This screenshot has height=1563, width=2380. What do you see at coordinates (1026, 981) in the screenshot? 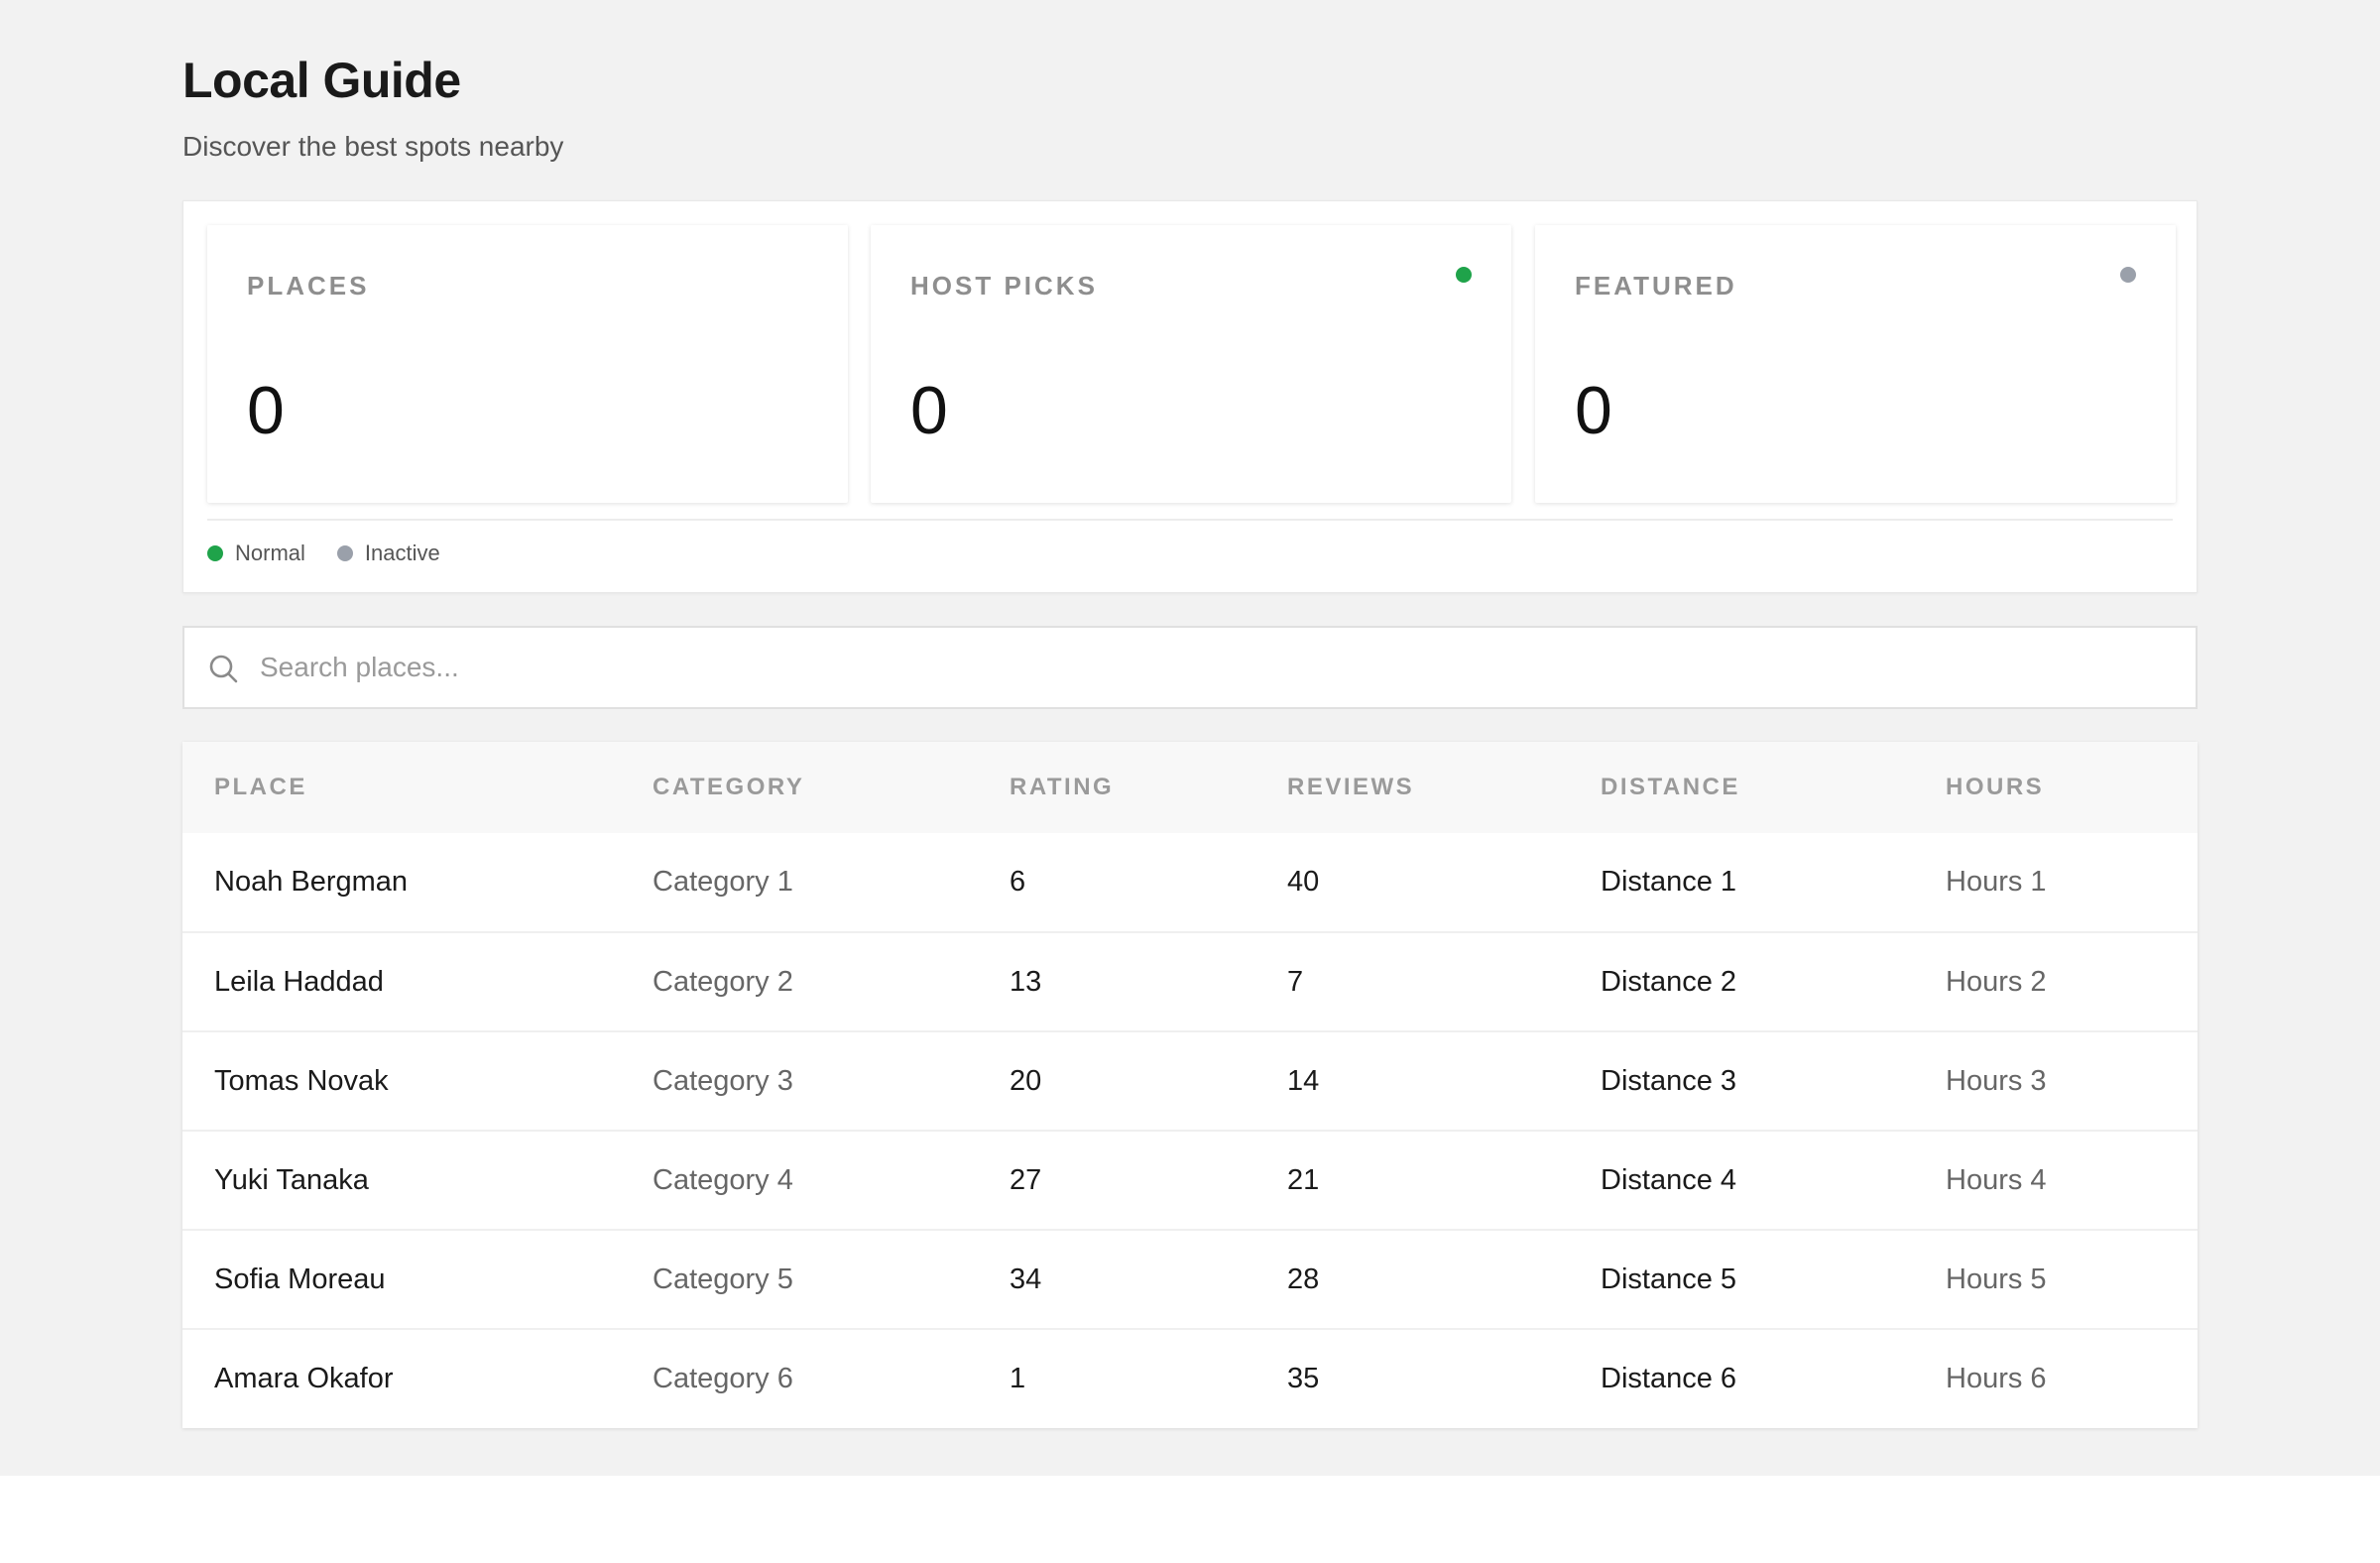
I see `rating-cell: 13` at bounding box center [1026, 981].